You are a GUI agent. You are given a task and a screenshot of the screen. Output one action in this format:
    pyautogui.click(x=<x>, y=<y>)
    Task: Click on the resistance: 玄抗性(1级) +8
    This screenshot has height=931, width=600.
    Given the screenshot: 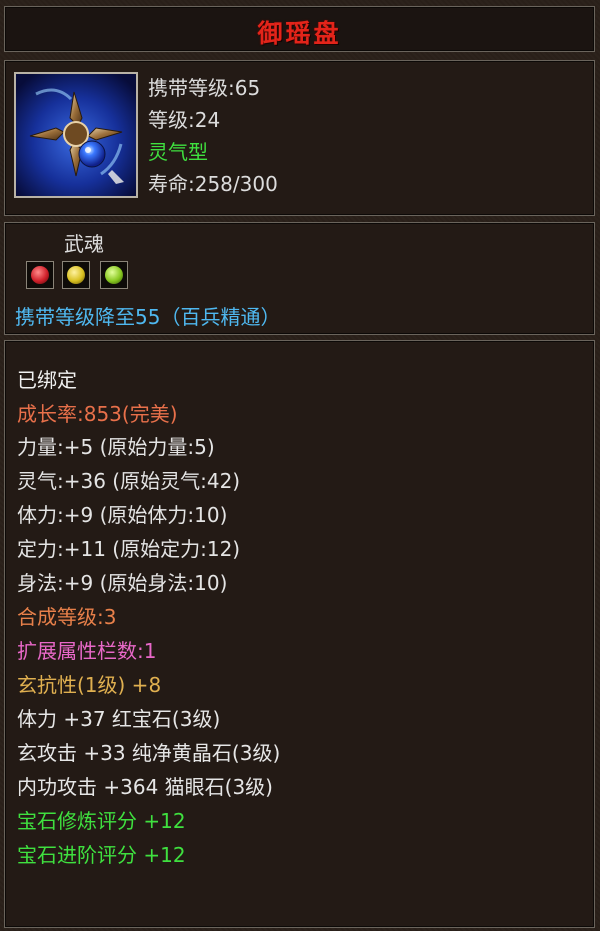 What is the action you would take?
    pyautogui.click(x=89, y=685)
    